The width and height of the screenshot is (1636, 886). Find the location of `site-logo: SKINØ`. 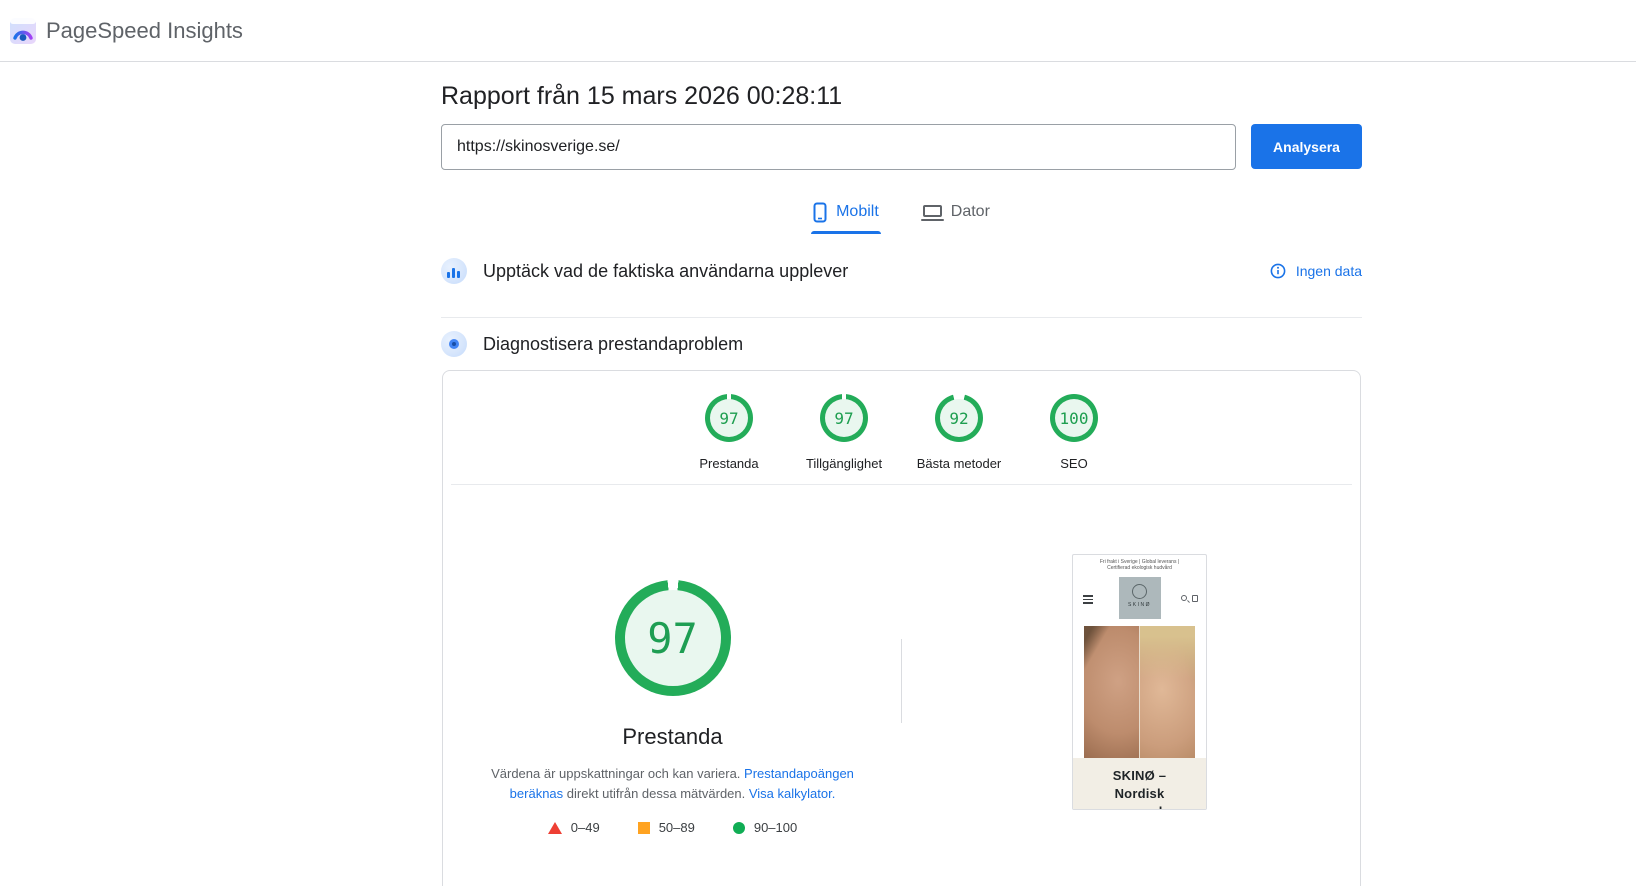

site-logo: SKINØ is located at coordinates (1139, 598).